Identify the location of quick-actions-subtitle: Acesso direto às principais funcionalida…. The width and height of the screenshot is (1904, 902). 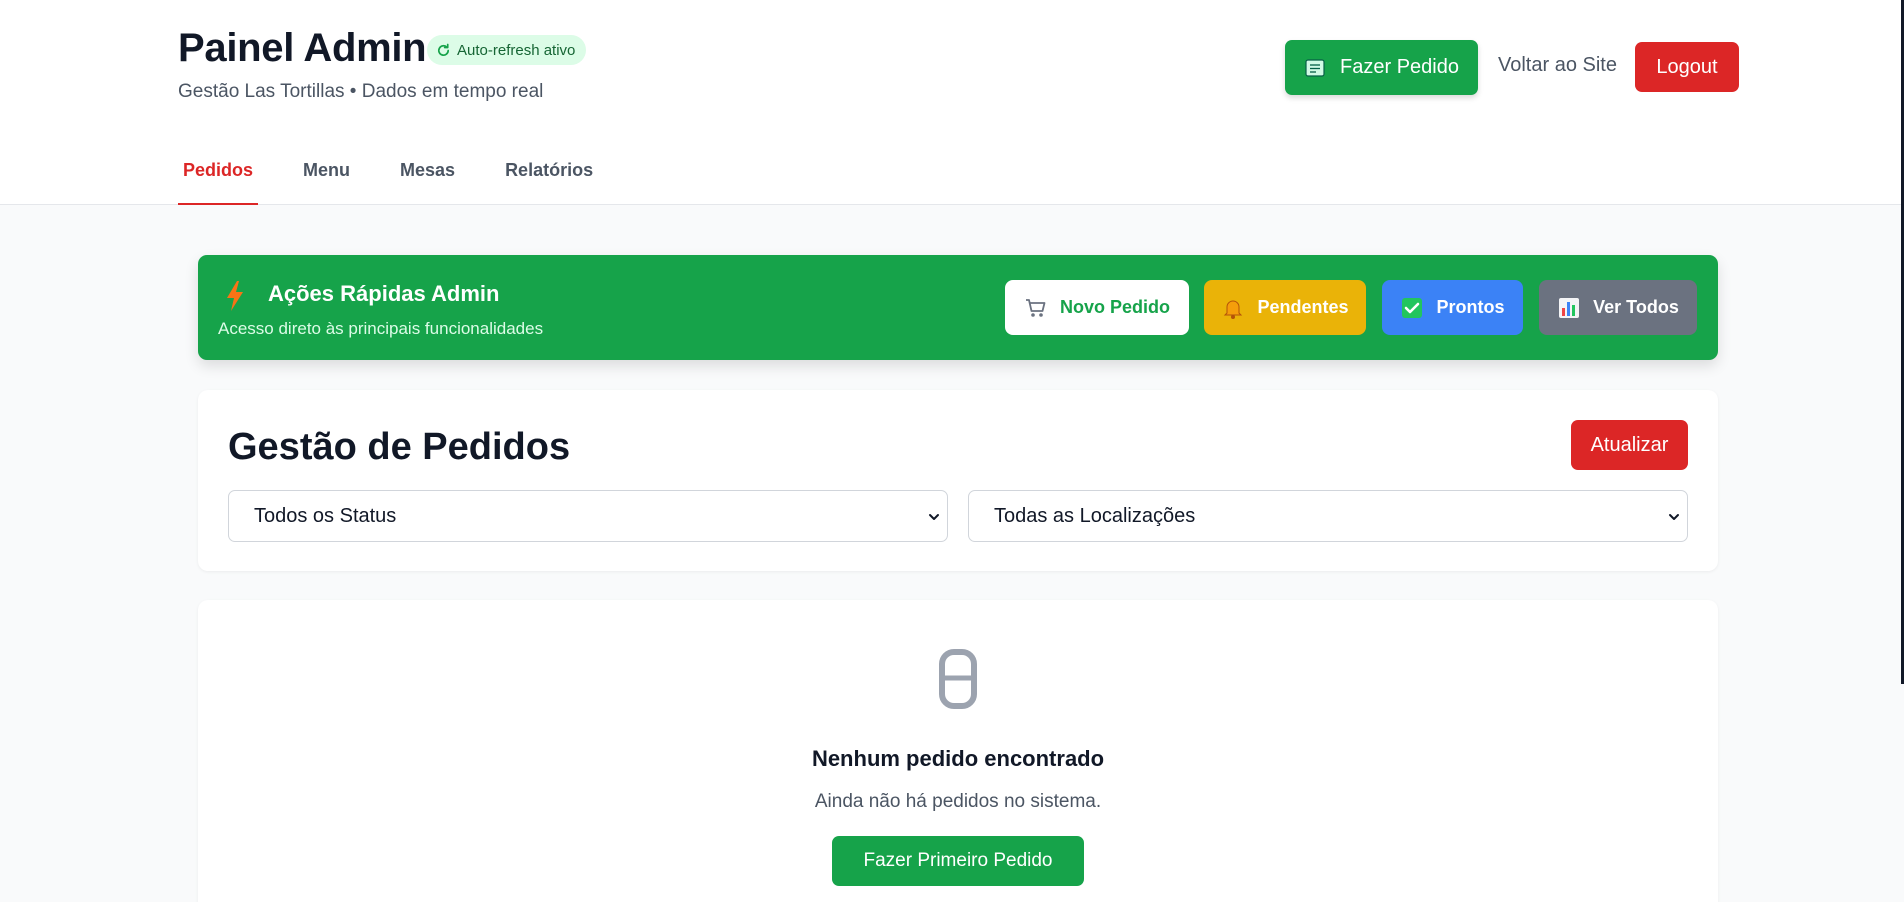
(381, 328).